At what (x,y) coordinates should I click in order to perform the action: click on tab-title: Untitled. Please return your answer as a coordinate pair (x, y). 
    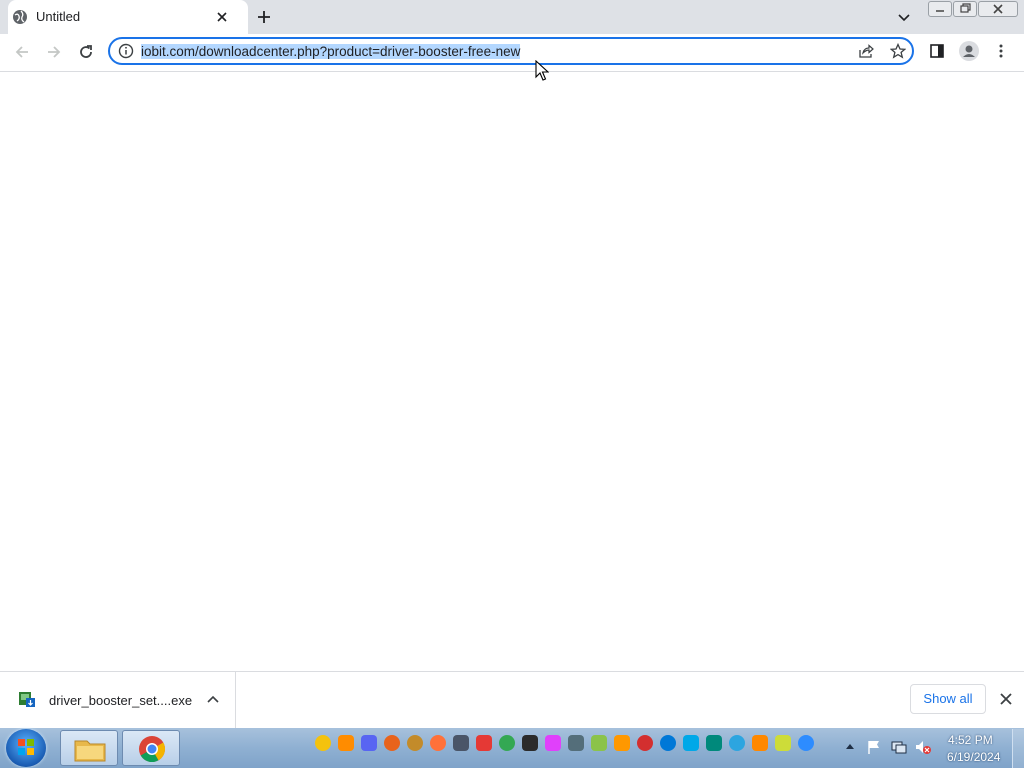
    Looking at the image, I should click on (58, 16).